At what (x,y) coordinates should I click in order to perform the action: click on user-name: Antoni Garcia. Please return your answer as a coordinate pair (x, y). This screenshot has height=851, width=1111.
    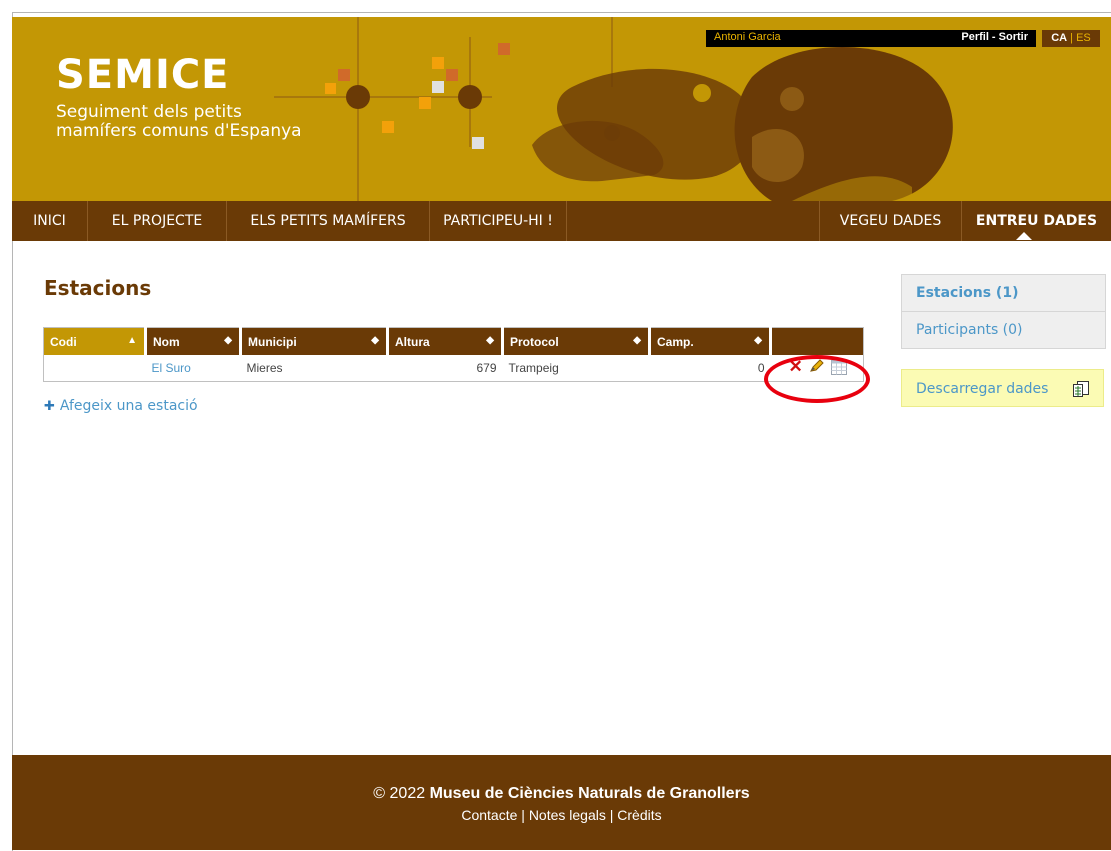
    Looking at the image, I should click on (747, 37).